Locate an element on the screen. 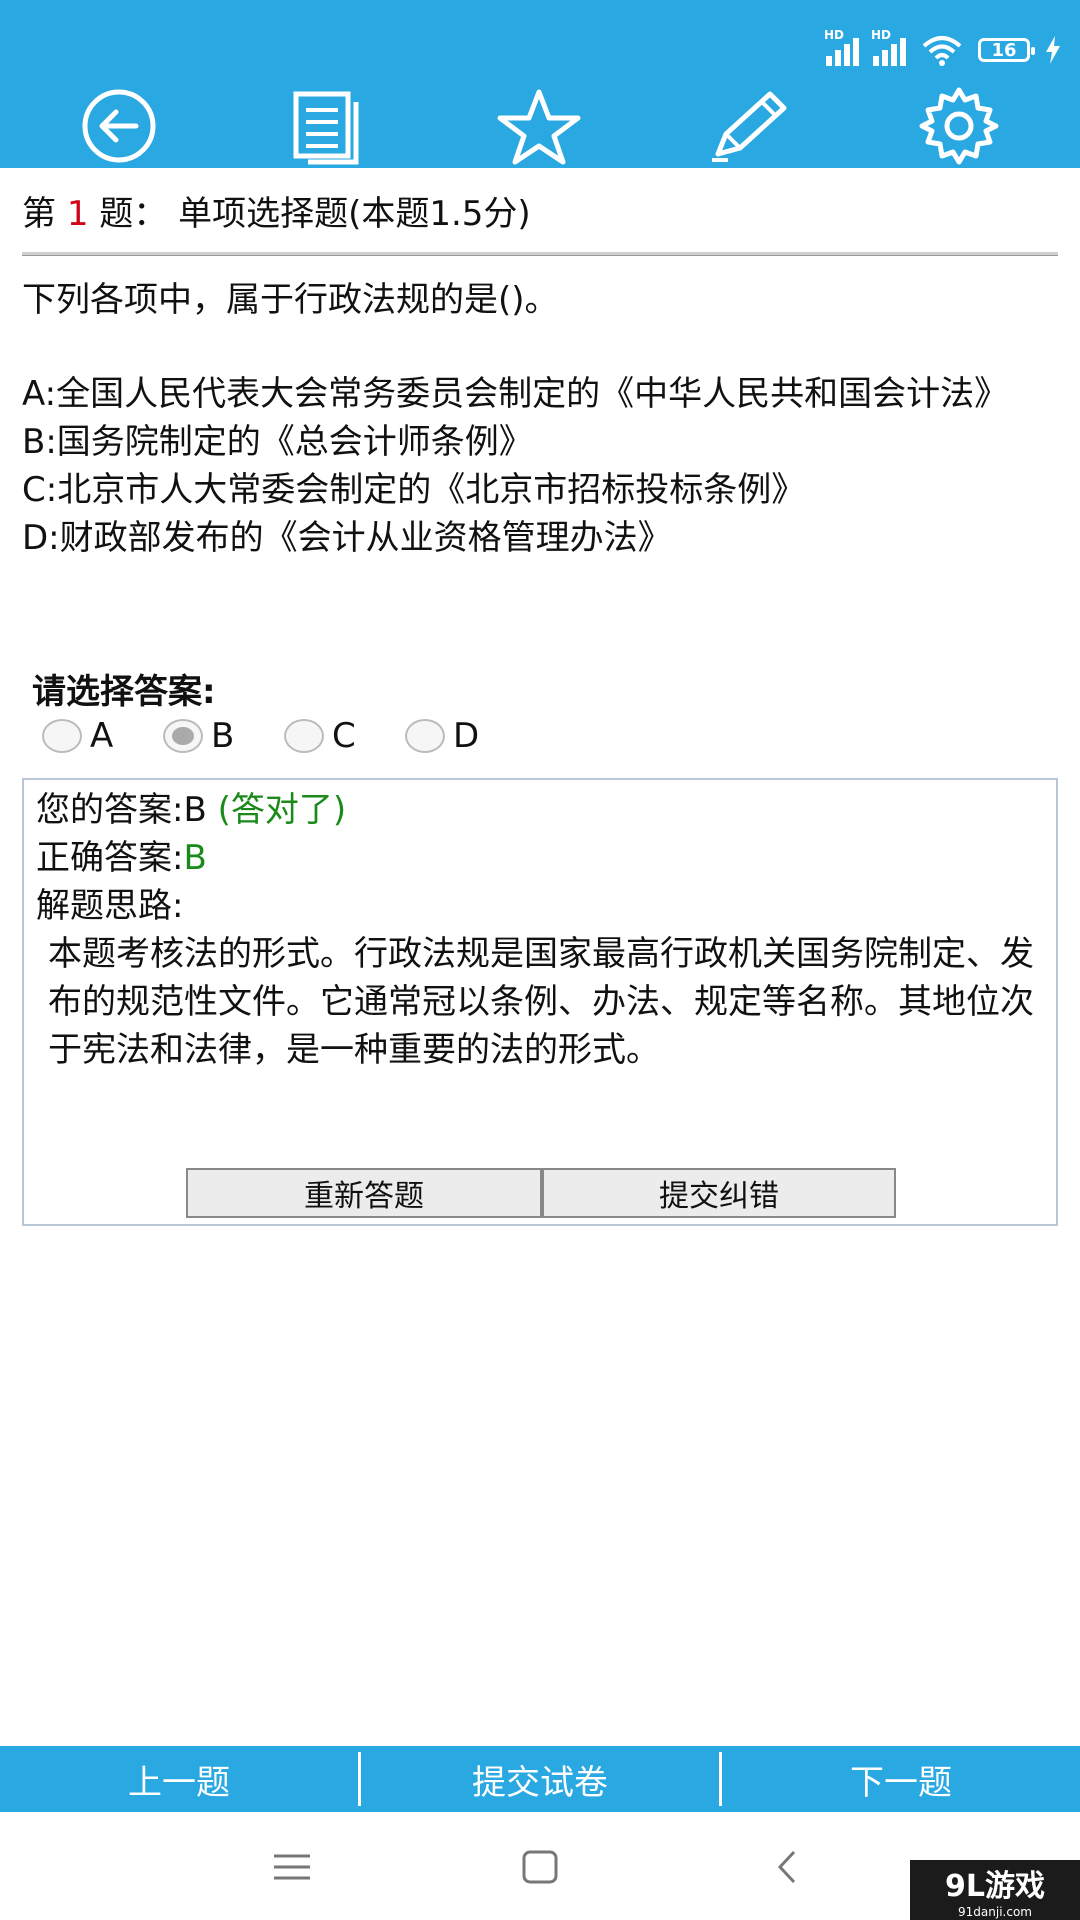 The height and width of the screenshot is (1920, 1080). radio-circle-b is located at coordinates (183, 736).